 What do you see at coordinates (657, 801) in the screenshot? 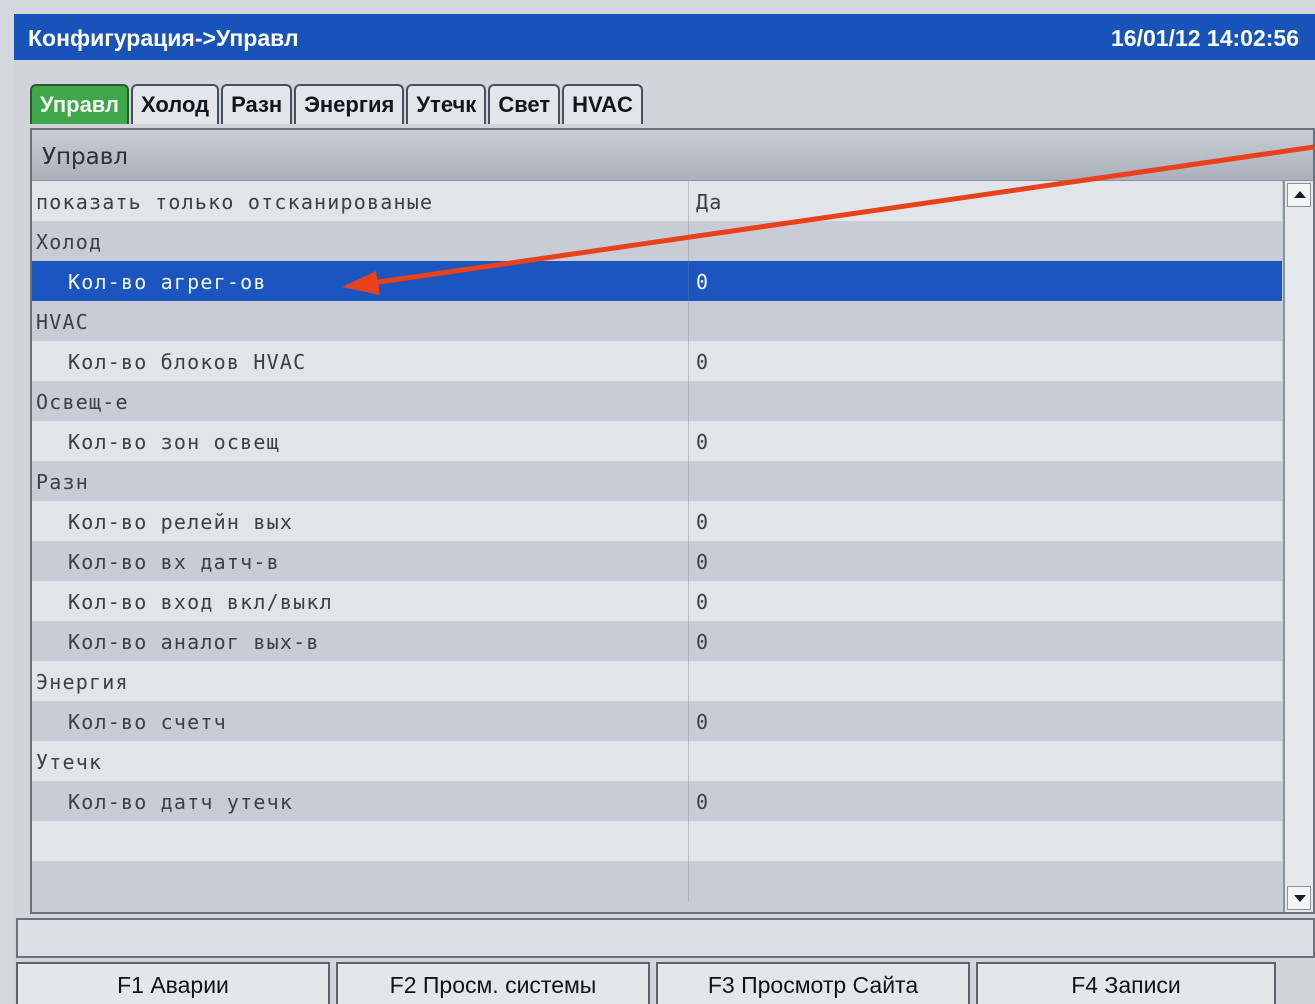
I see `list-item: Кол-во датч утечк 0` at bounding box center [657, 801].